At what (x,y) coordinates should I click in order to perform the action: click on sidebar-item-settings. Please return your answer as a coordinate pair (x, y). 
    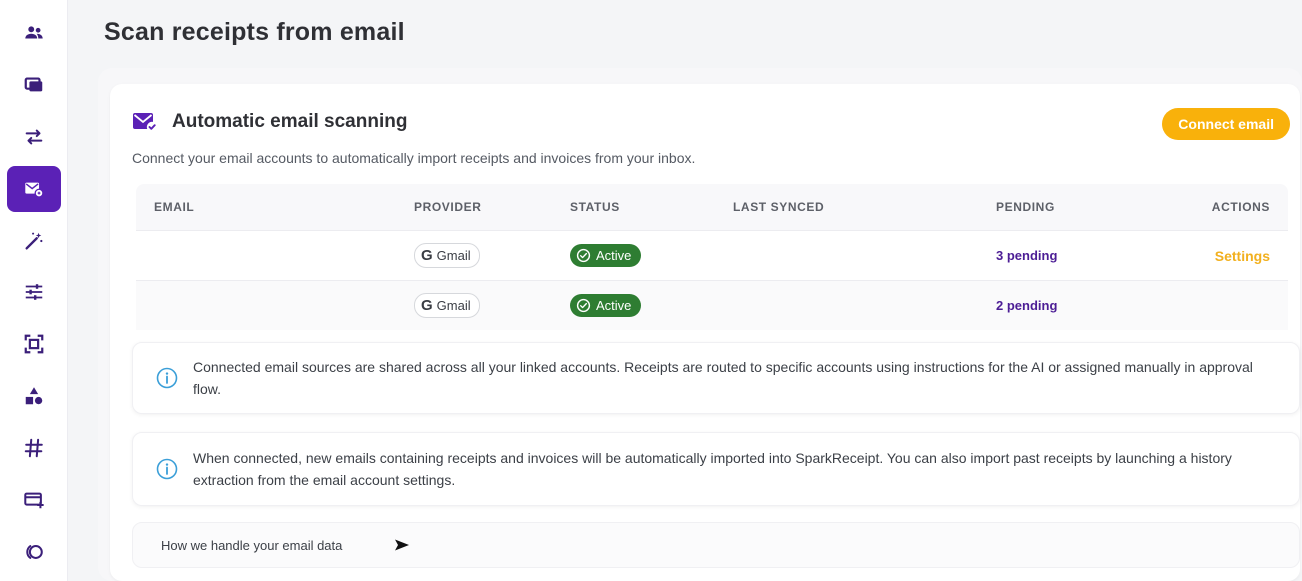
    Looking at the image, I should click on (34, 293).